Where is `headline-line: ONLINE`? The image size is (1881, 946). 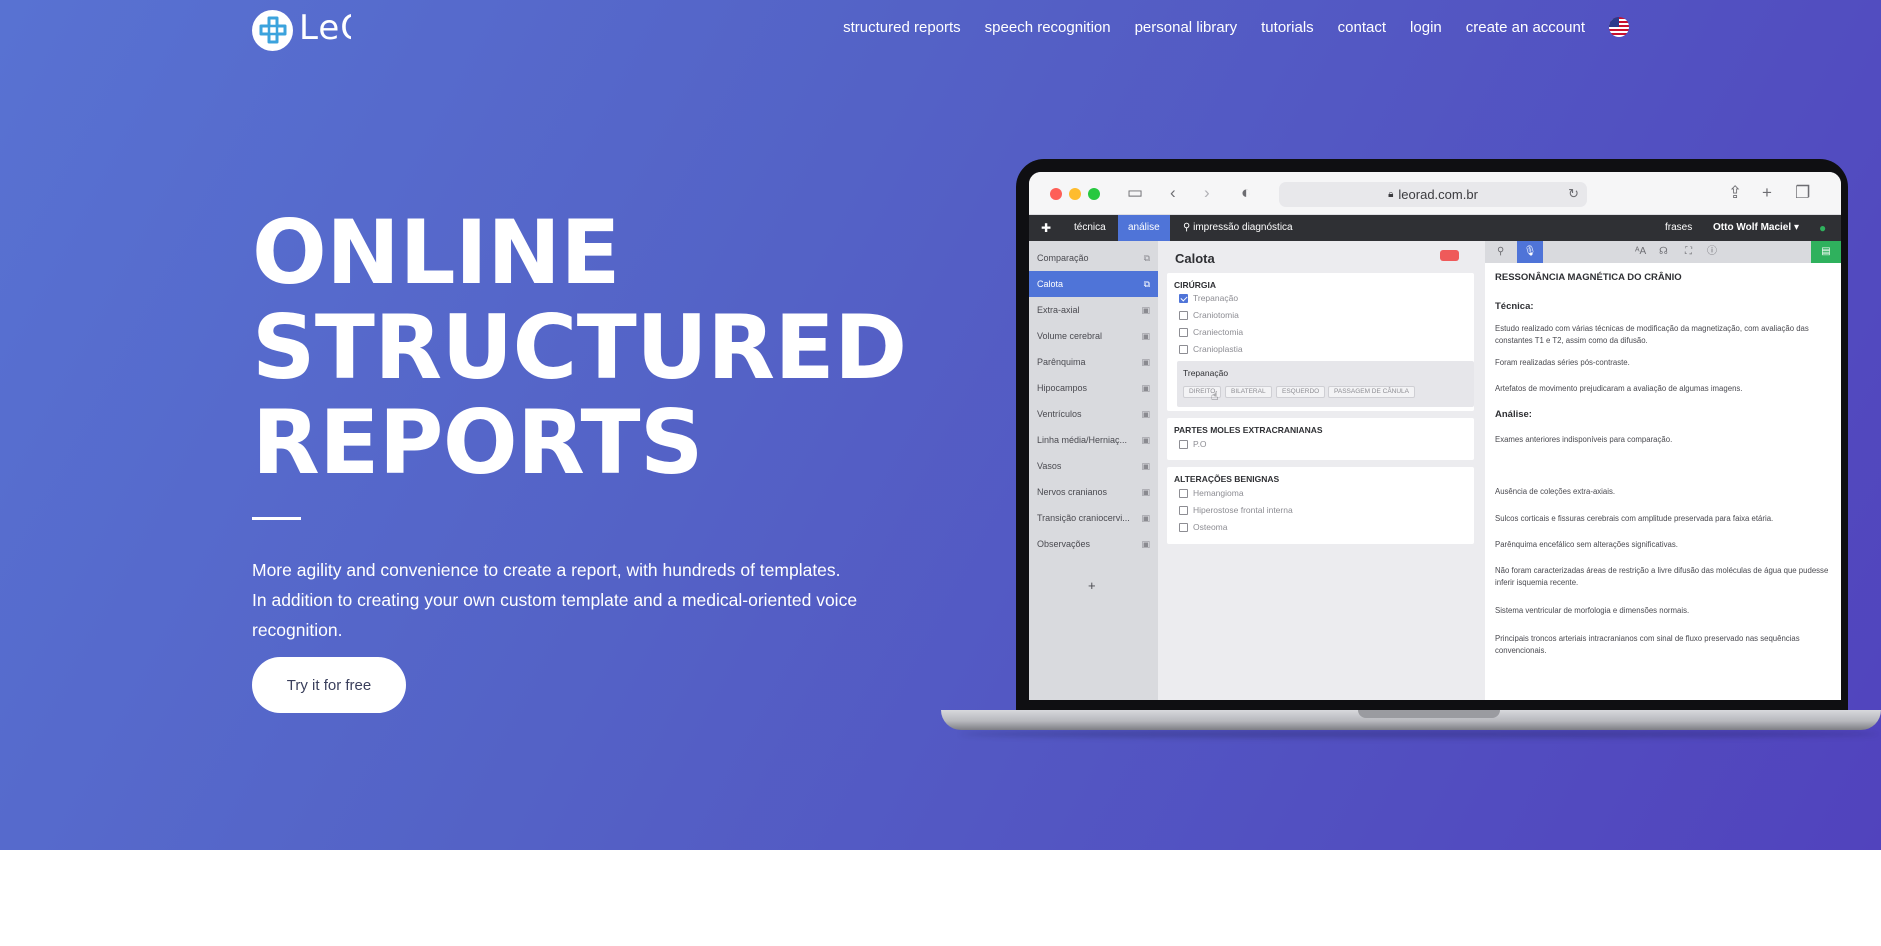
headline-line: ONLINE is located at coordinates (436, 252).